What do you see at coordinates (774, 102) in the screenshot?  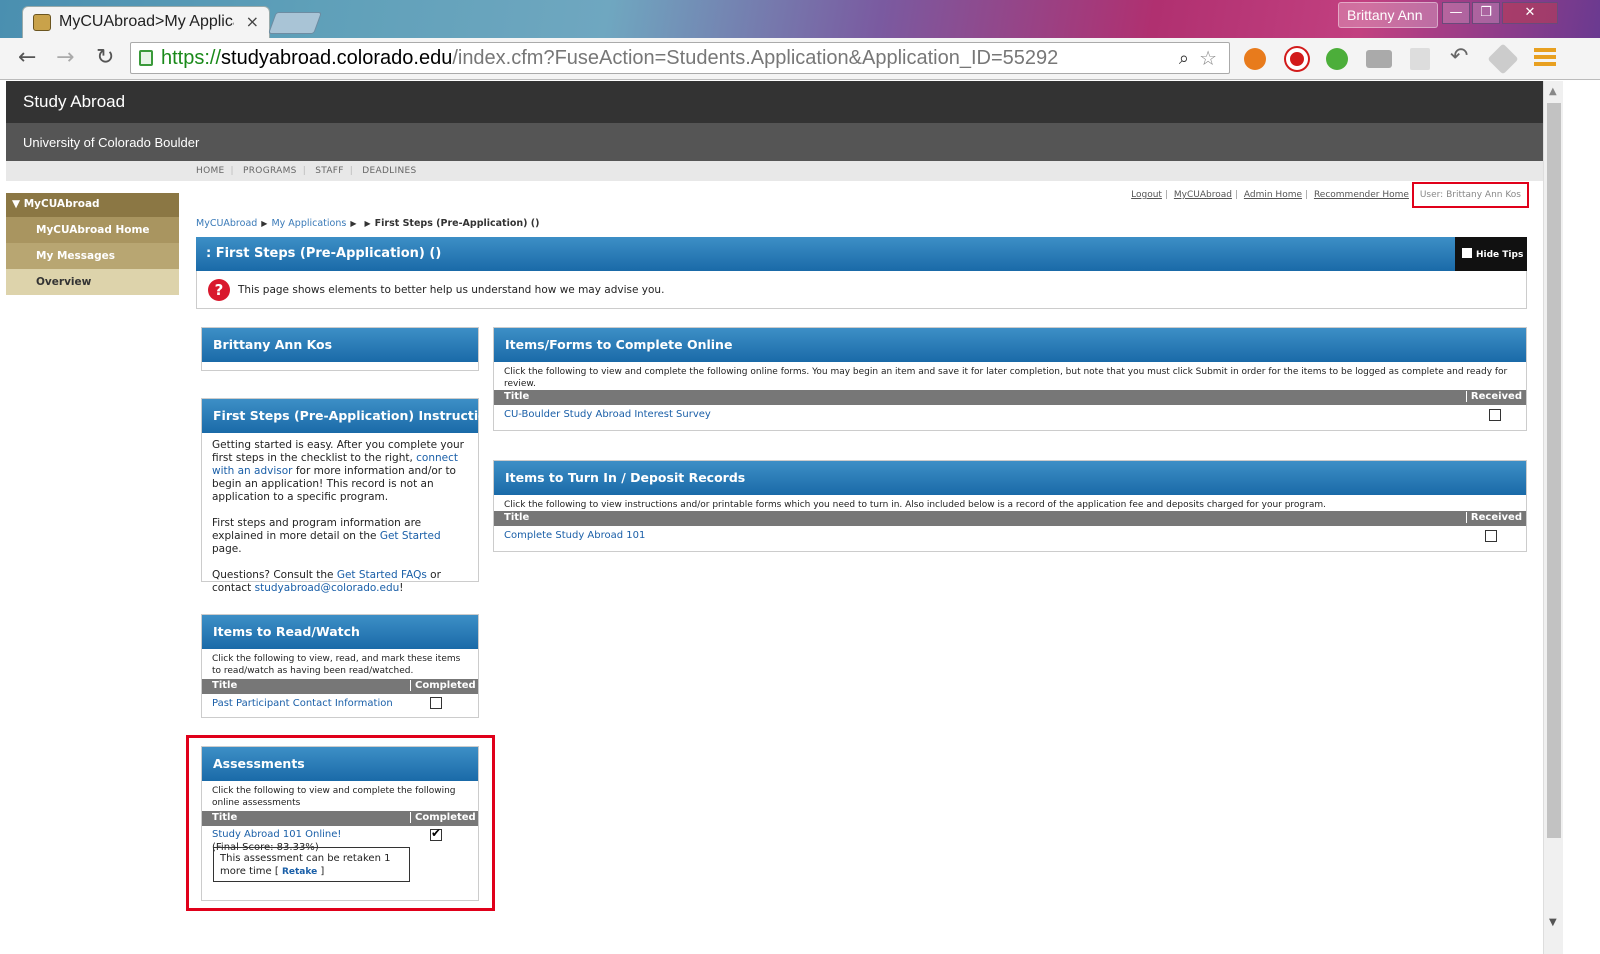 I see `site-header: Study Abroad` at bounding box center [774, 102].